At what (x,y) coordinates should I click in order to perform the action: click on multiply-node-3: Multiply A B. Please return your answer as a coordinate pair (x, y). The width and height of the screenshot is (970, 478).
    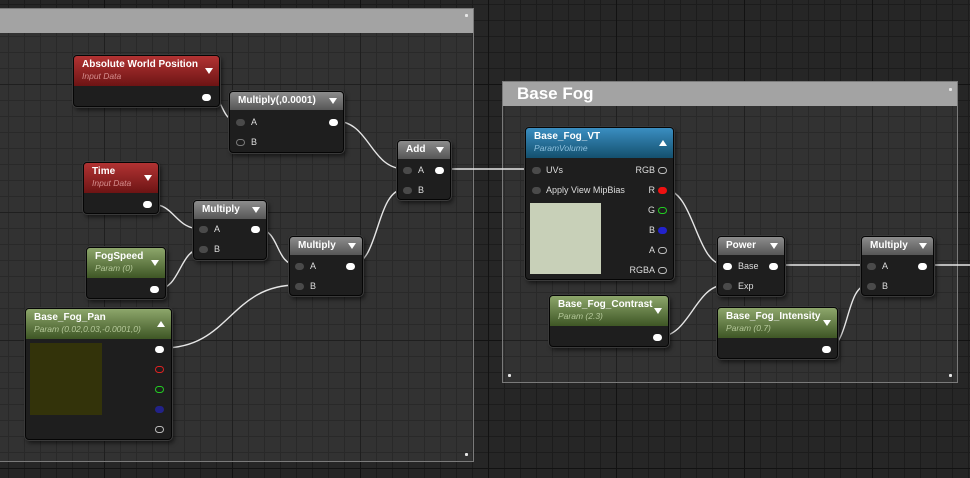
    Looking at the image, I should click on (897, 266).